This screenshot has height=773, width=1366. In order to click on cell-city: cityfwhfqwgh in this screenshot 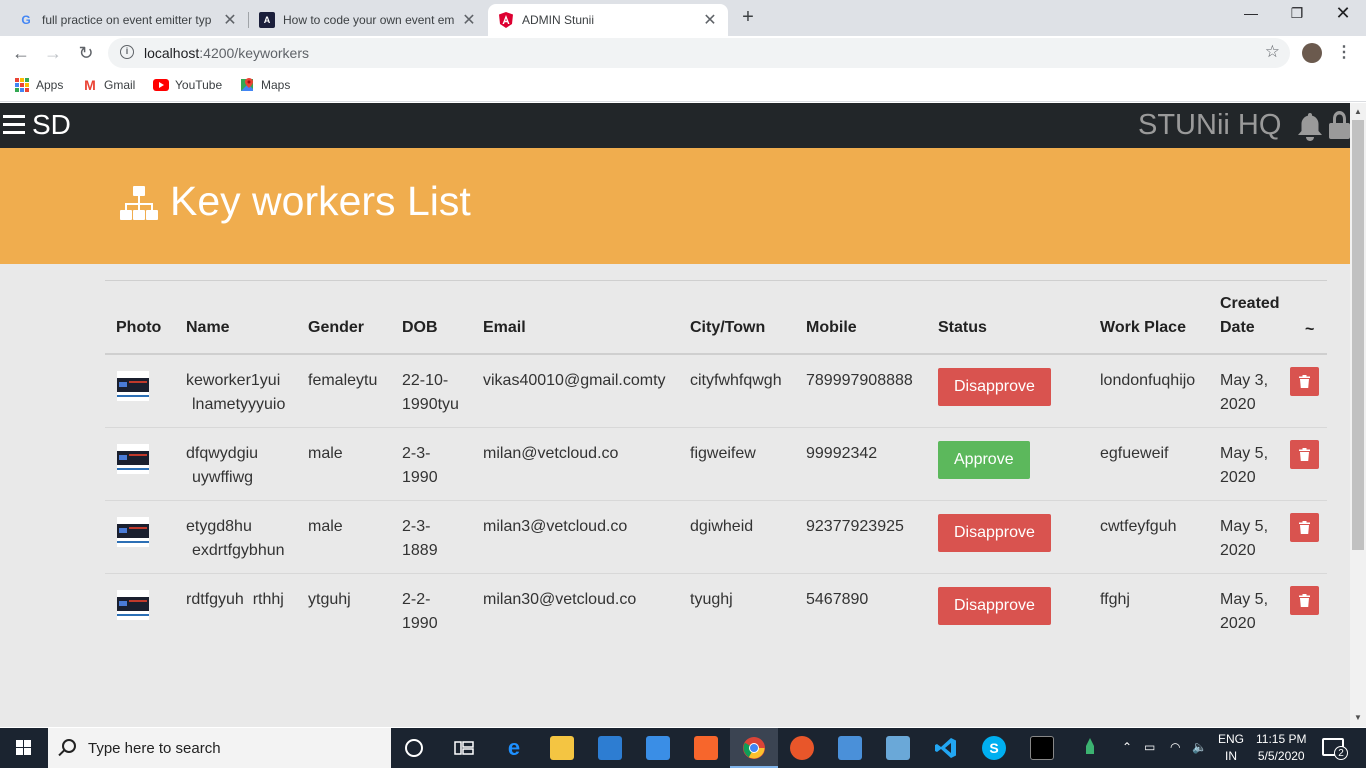, I will do `click(736, 380)`.